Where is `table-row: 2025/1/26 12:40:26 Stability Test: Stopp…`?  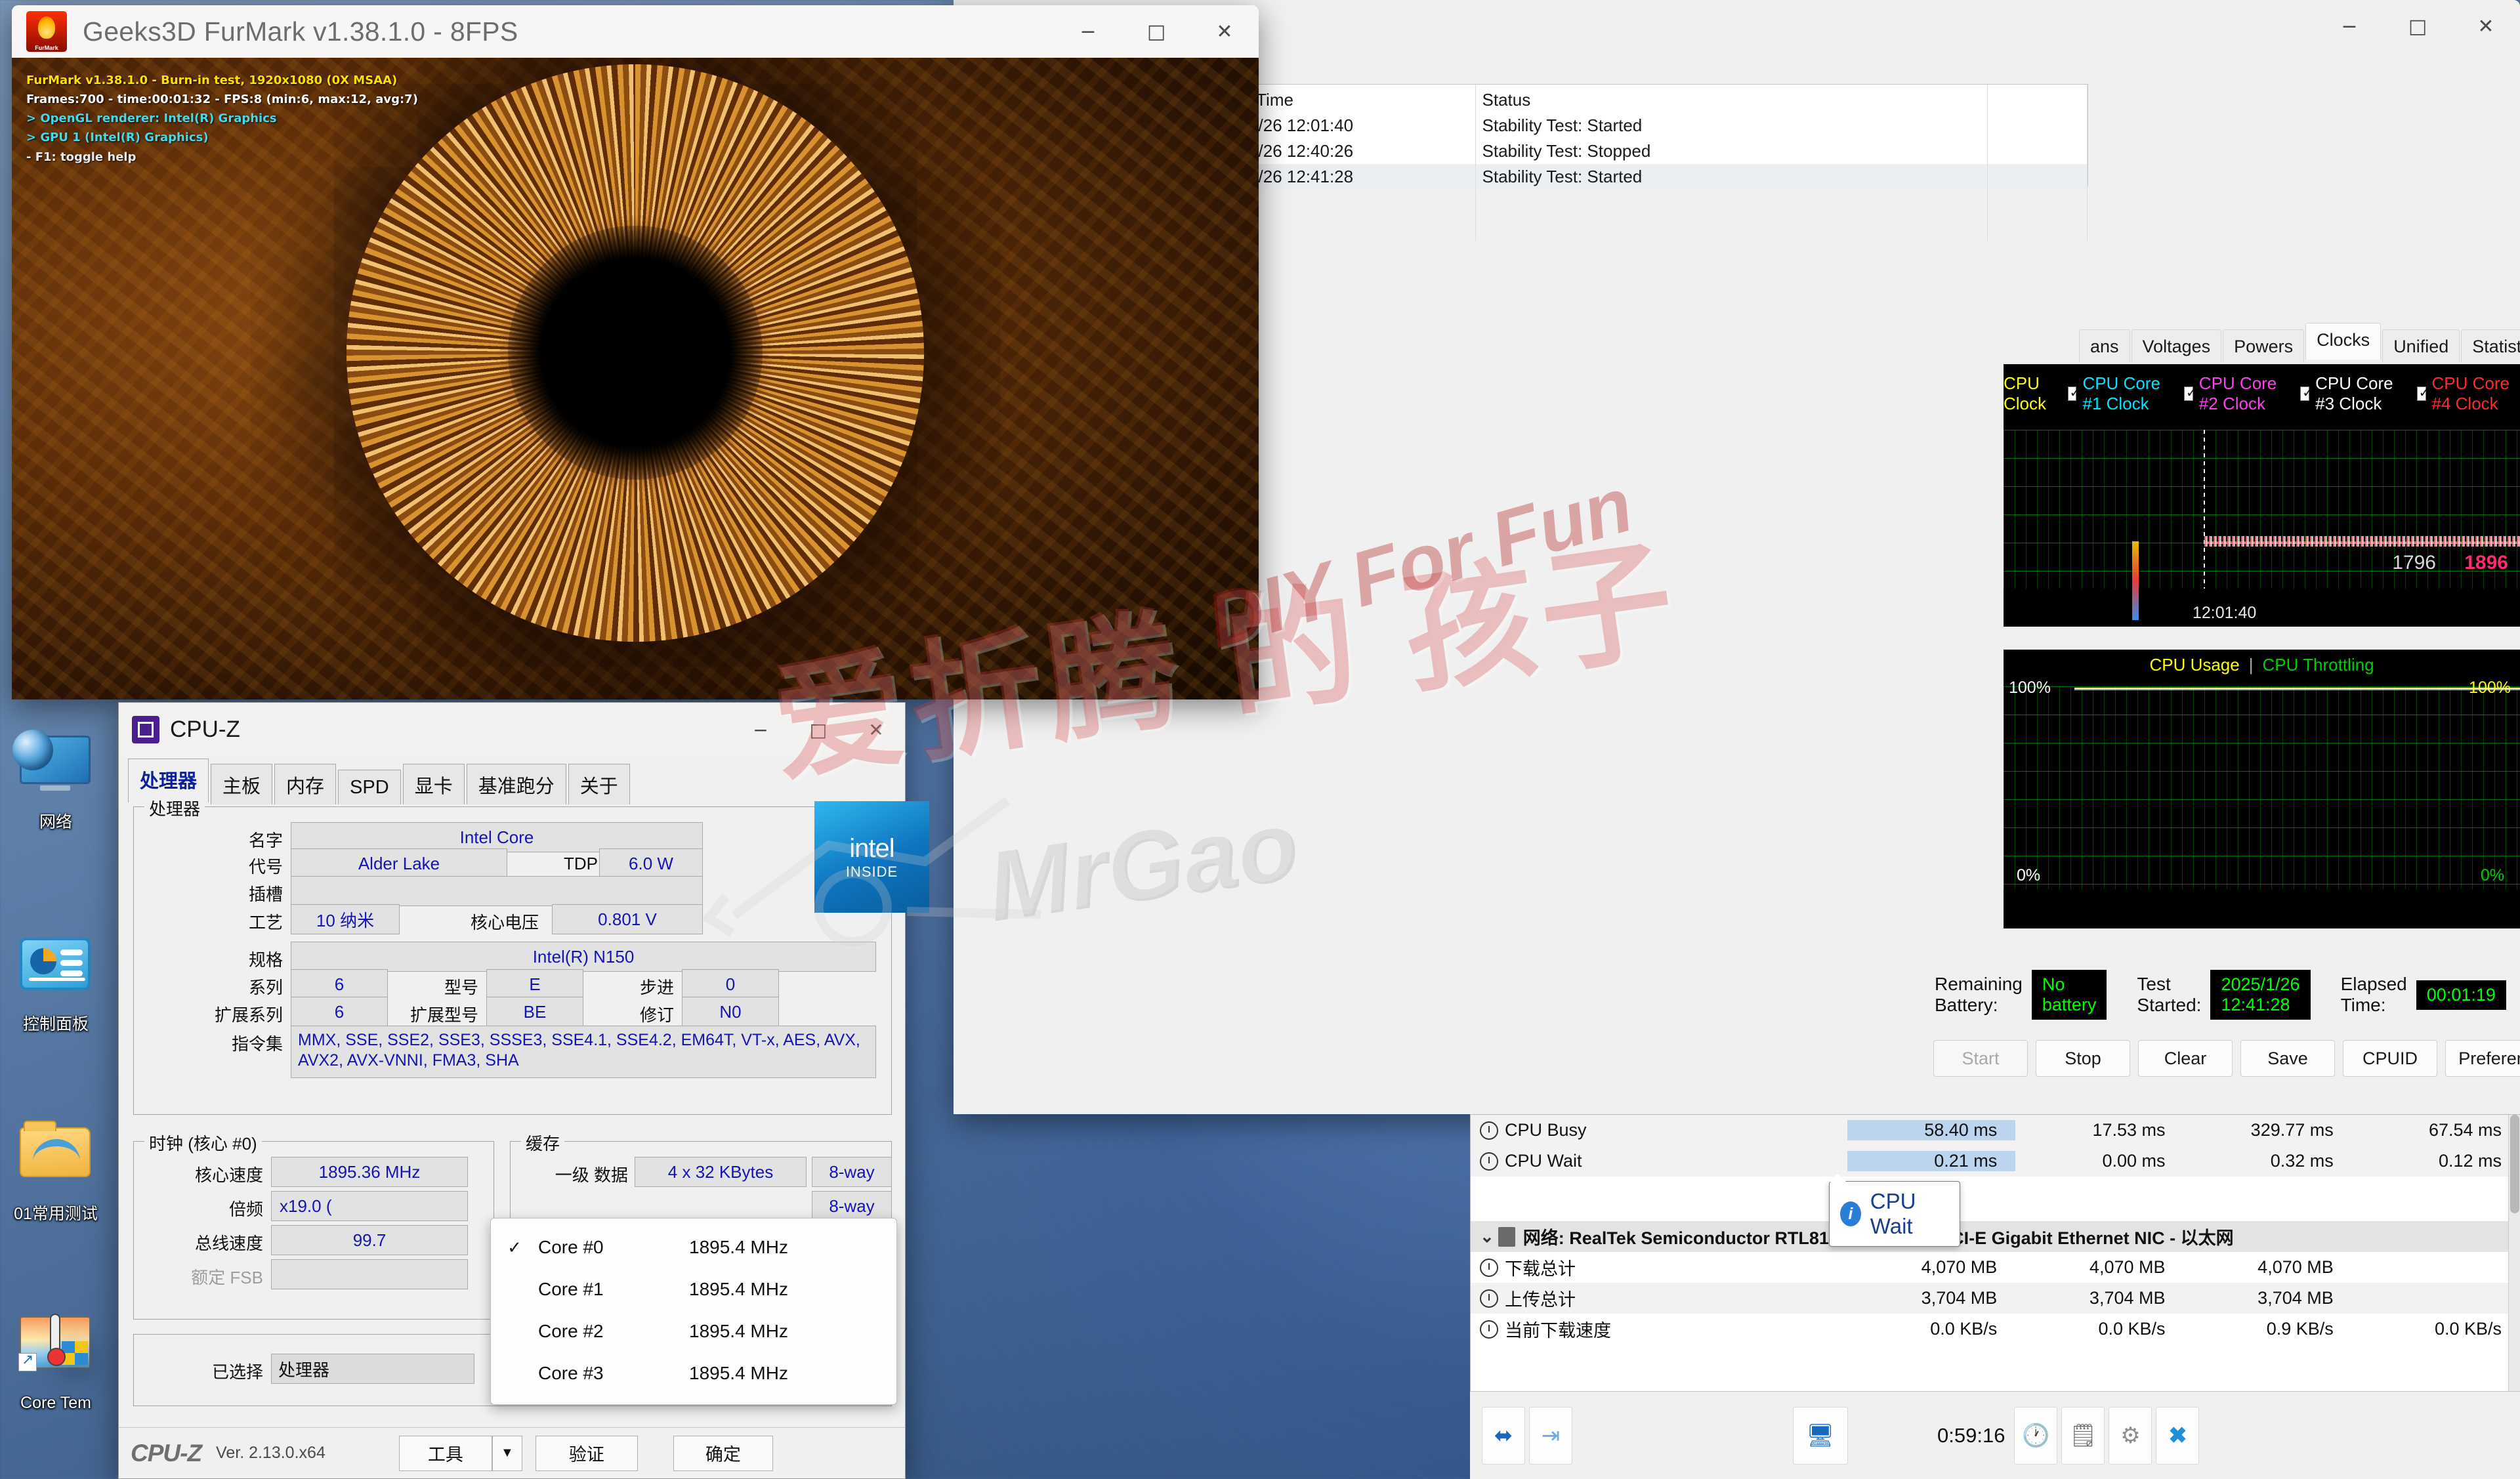 table-row: 2025/1/26 12:40:26 Stability Test: Stopp… is located at coordinates (1644, 151).